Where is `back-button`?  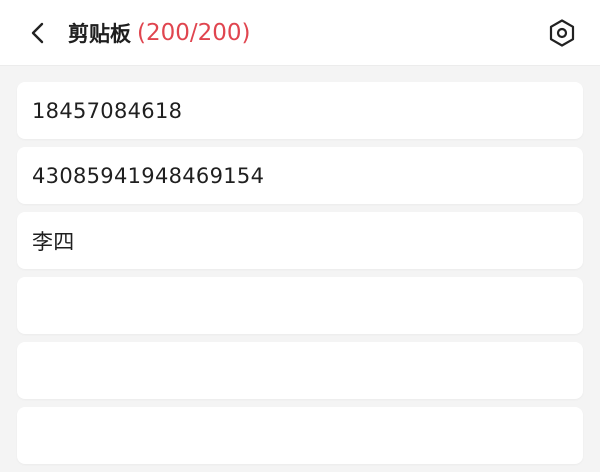
back-button is located at coordinates (38, 33).